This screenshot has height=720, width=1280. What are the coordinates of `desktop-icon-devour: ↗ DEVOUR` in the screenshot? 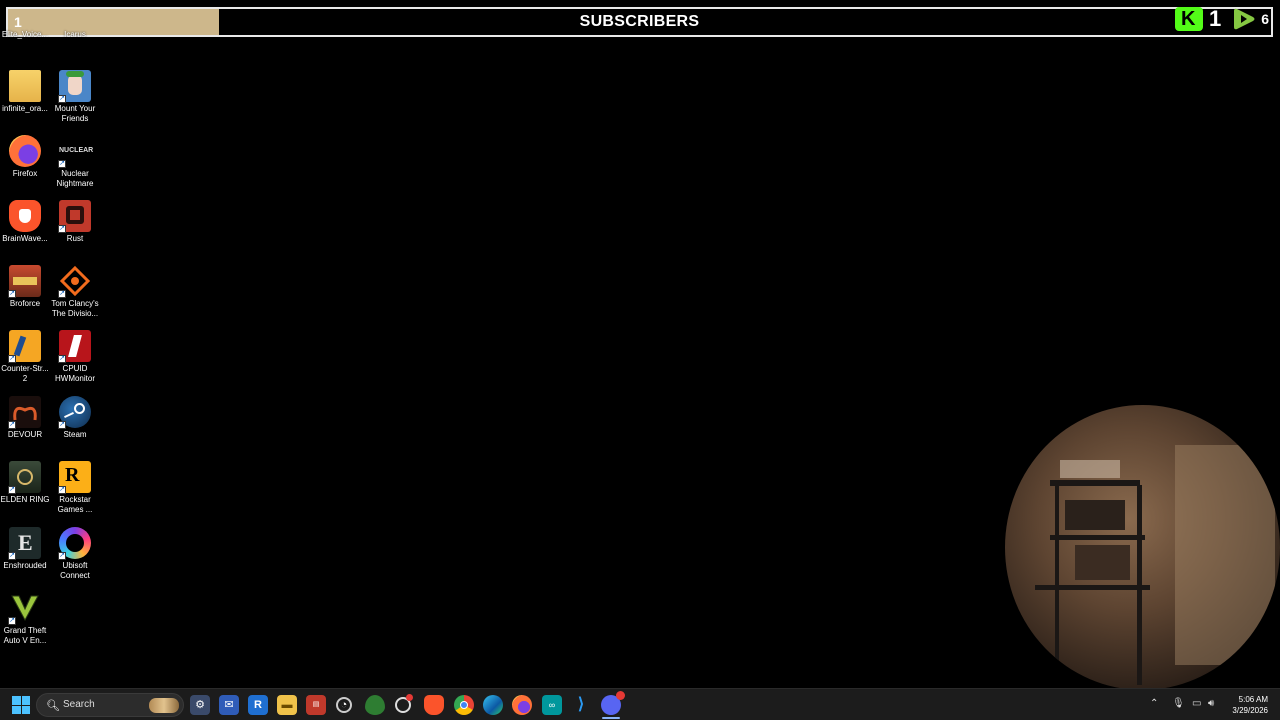 It's located at (25, 418).